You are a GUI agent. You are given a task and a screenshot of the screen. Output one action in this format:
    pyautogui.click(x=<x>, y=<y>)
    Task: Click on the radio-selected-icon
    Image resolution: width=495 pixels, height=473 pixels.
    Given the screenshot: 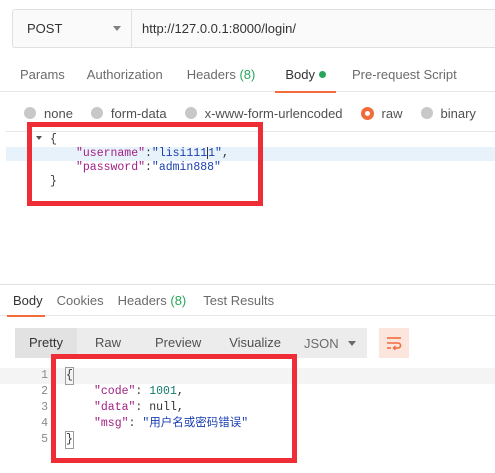 What is the action you would take?
    pyautogui.click(x=367, y=113)
    